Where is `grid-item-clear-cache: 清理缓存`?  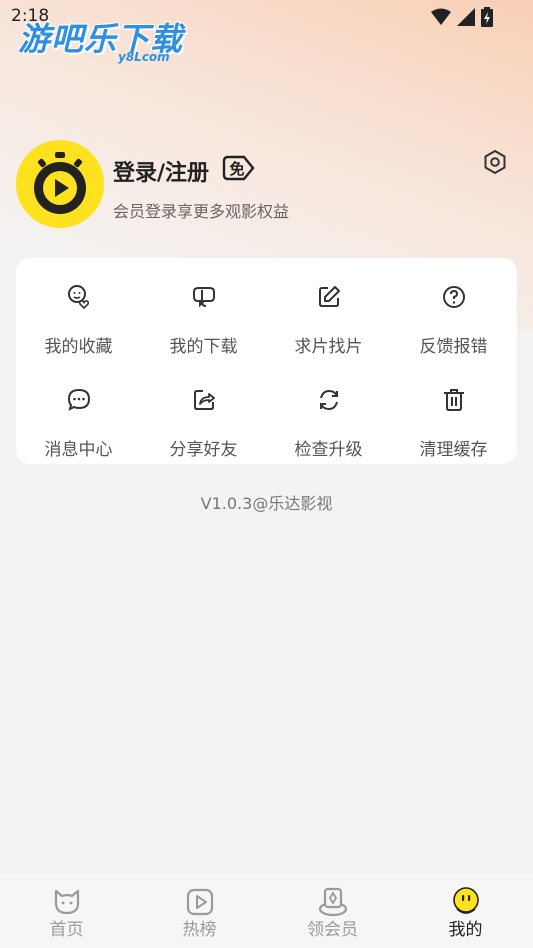 grid-item-clear-cache: 清理缓存 is located at coordinates (453, 418).